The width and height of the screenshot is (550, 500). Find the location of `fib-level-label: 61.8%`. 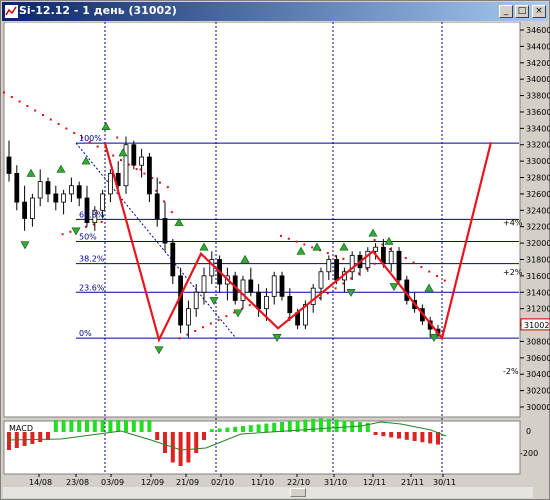

fib-level-label: 61.8% is located at coordinates (92, 214).